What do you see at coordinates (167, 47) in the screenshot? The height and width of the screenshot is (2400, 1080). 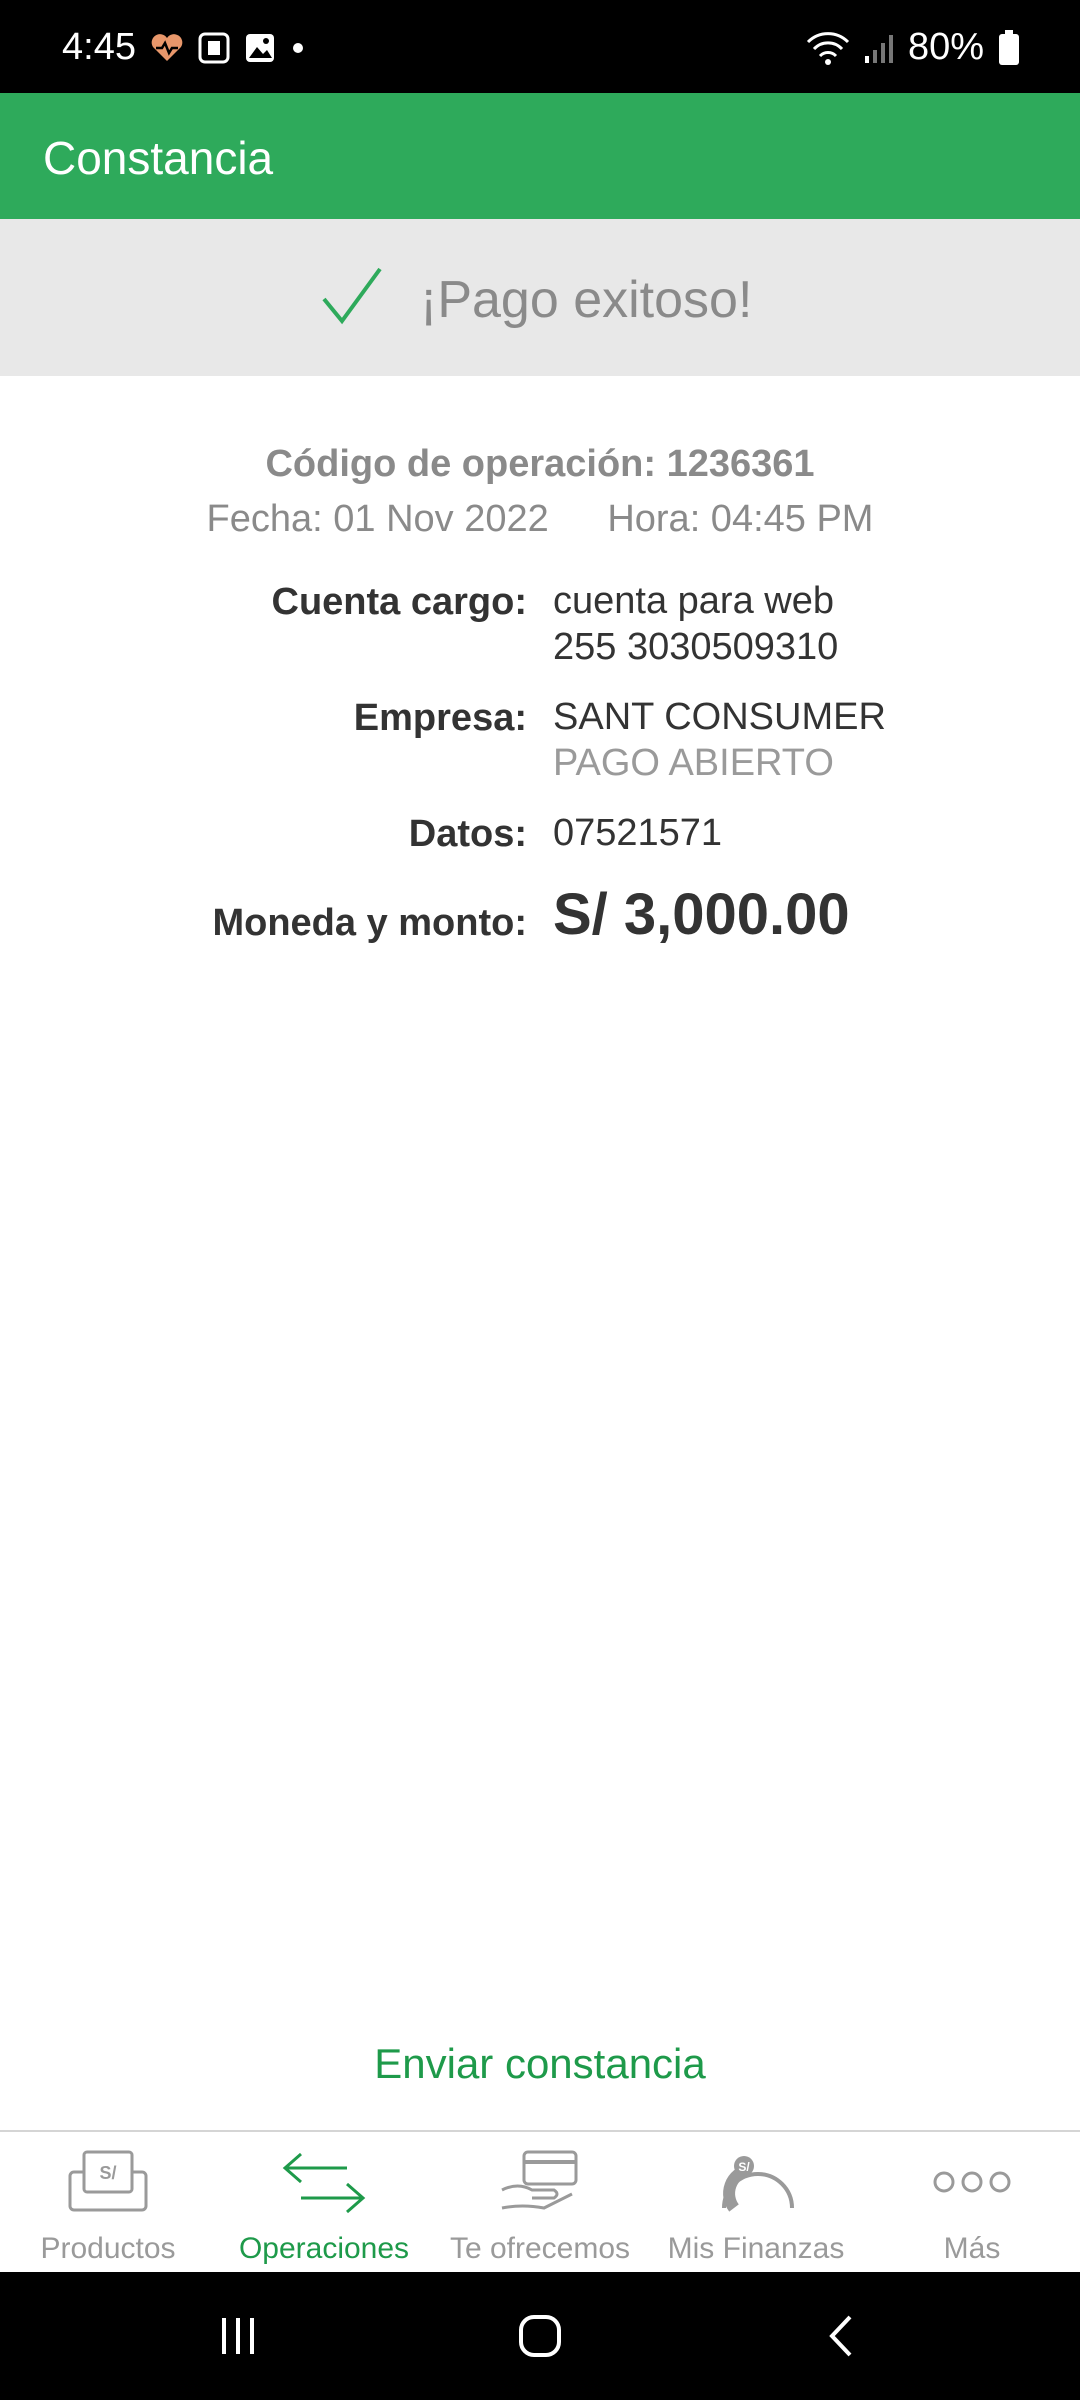 I see `health-icon` at bounding box center [167, 47].